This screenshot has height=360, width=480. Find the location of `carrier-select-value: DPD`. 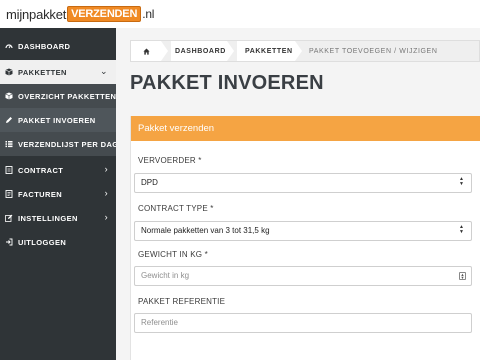

carrier-select-value: DPD is located at coordinates (149, 182).